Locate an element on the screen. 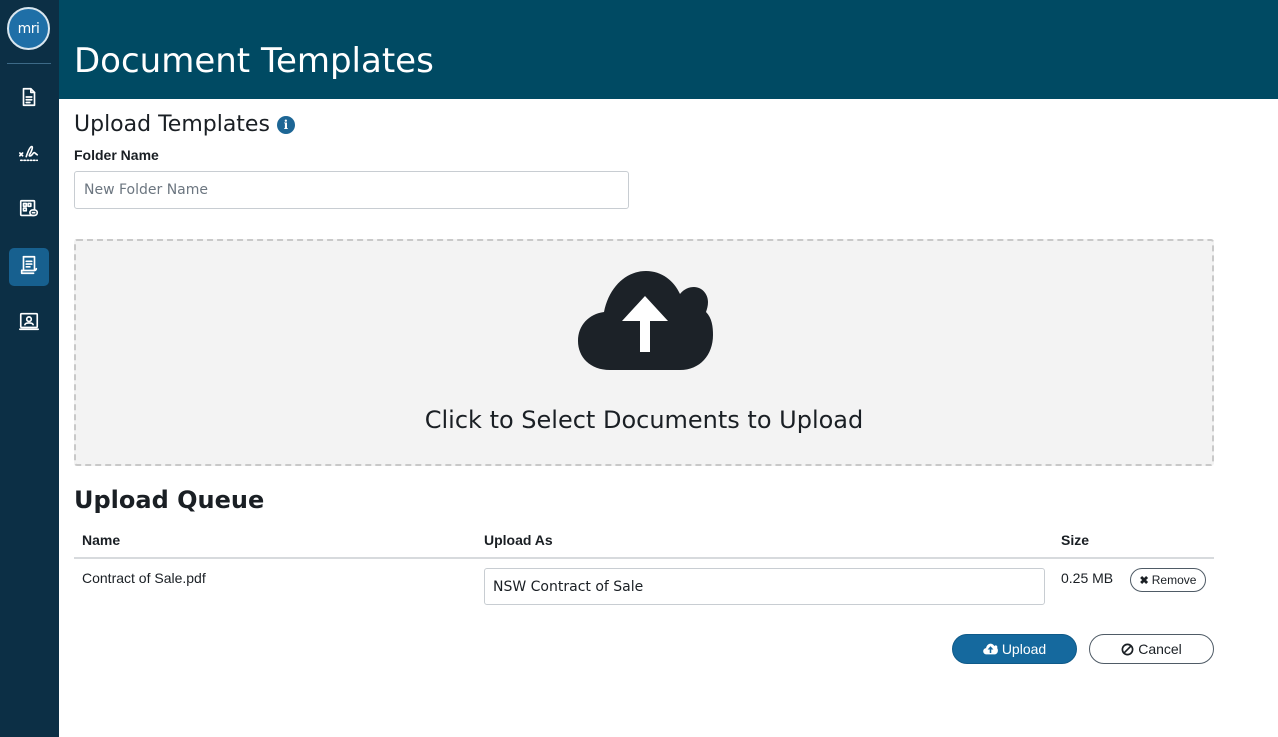 The height and width of the screenshot is (737, 1278). folder-name-label: Folder Name is located at coordinates (116, 155).